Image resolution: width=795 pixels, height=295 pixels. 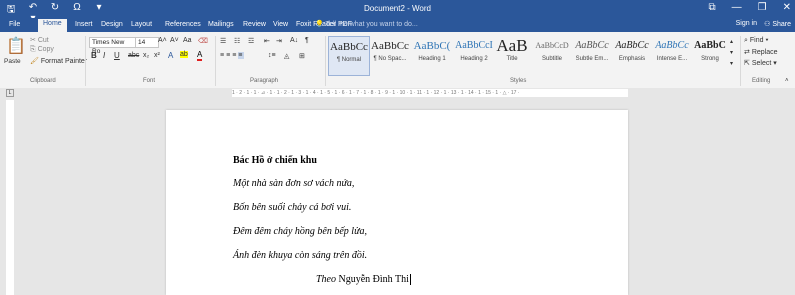 What do you see at coordinates (10, 93) in the screenshot?
I see `tab-selector-icon: L` at bounding box center [10, 93].